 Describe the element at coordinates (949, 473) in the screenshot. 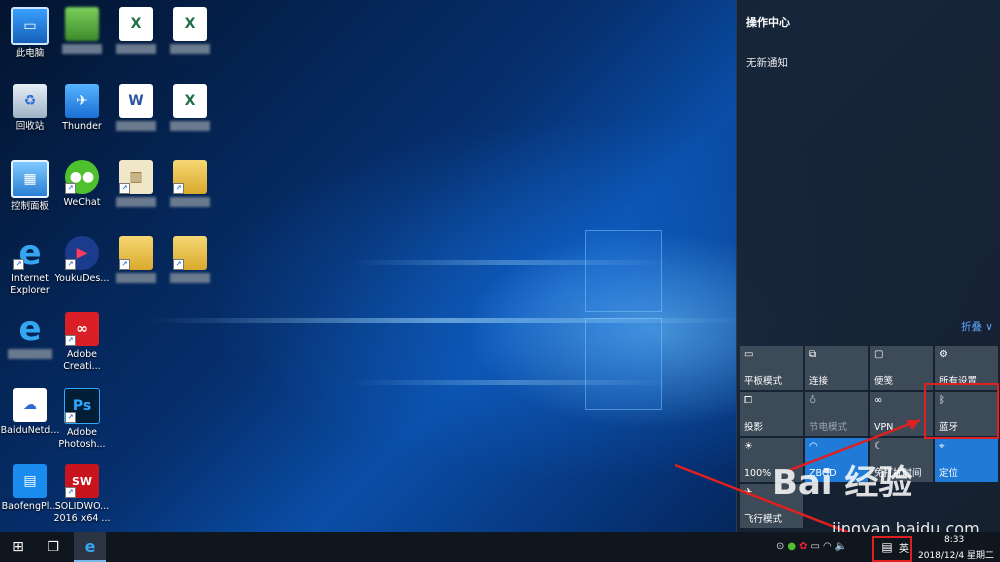

I see `tile-label: 定位` at that location.